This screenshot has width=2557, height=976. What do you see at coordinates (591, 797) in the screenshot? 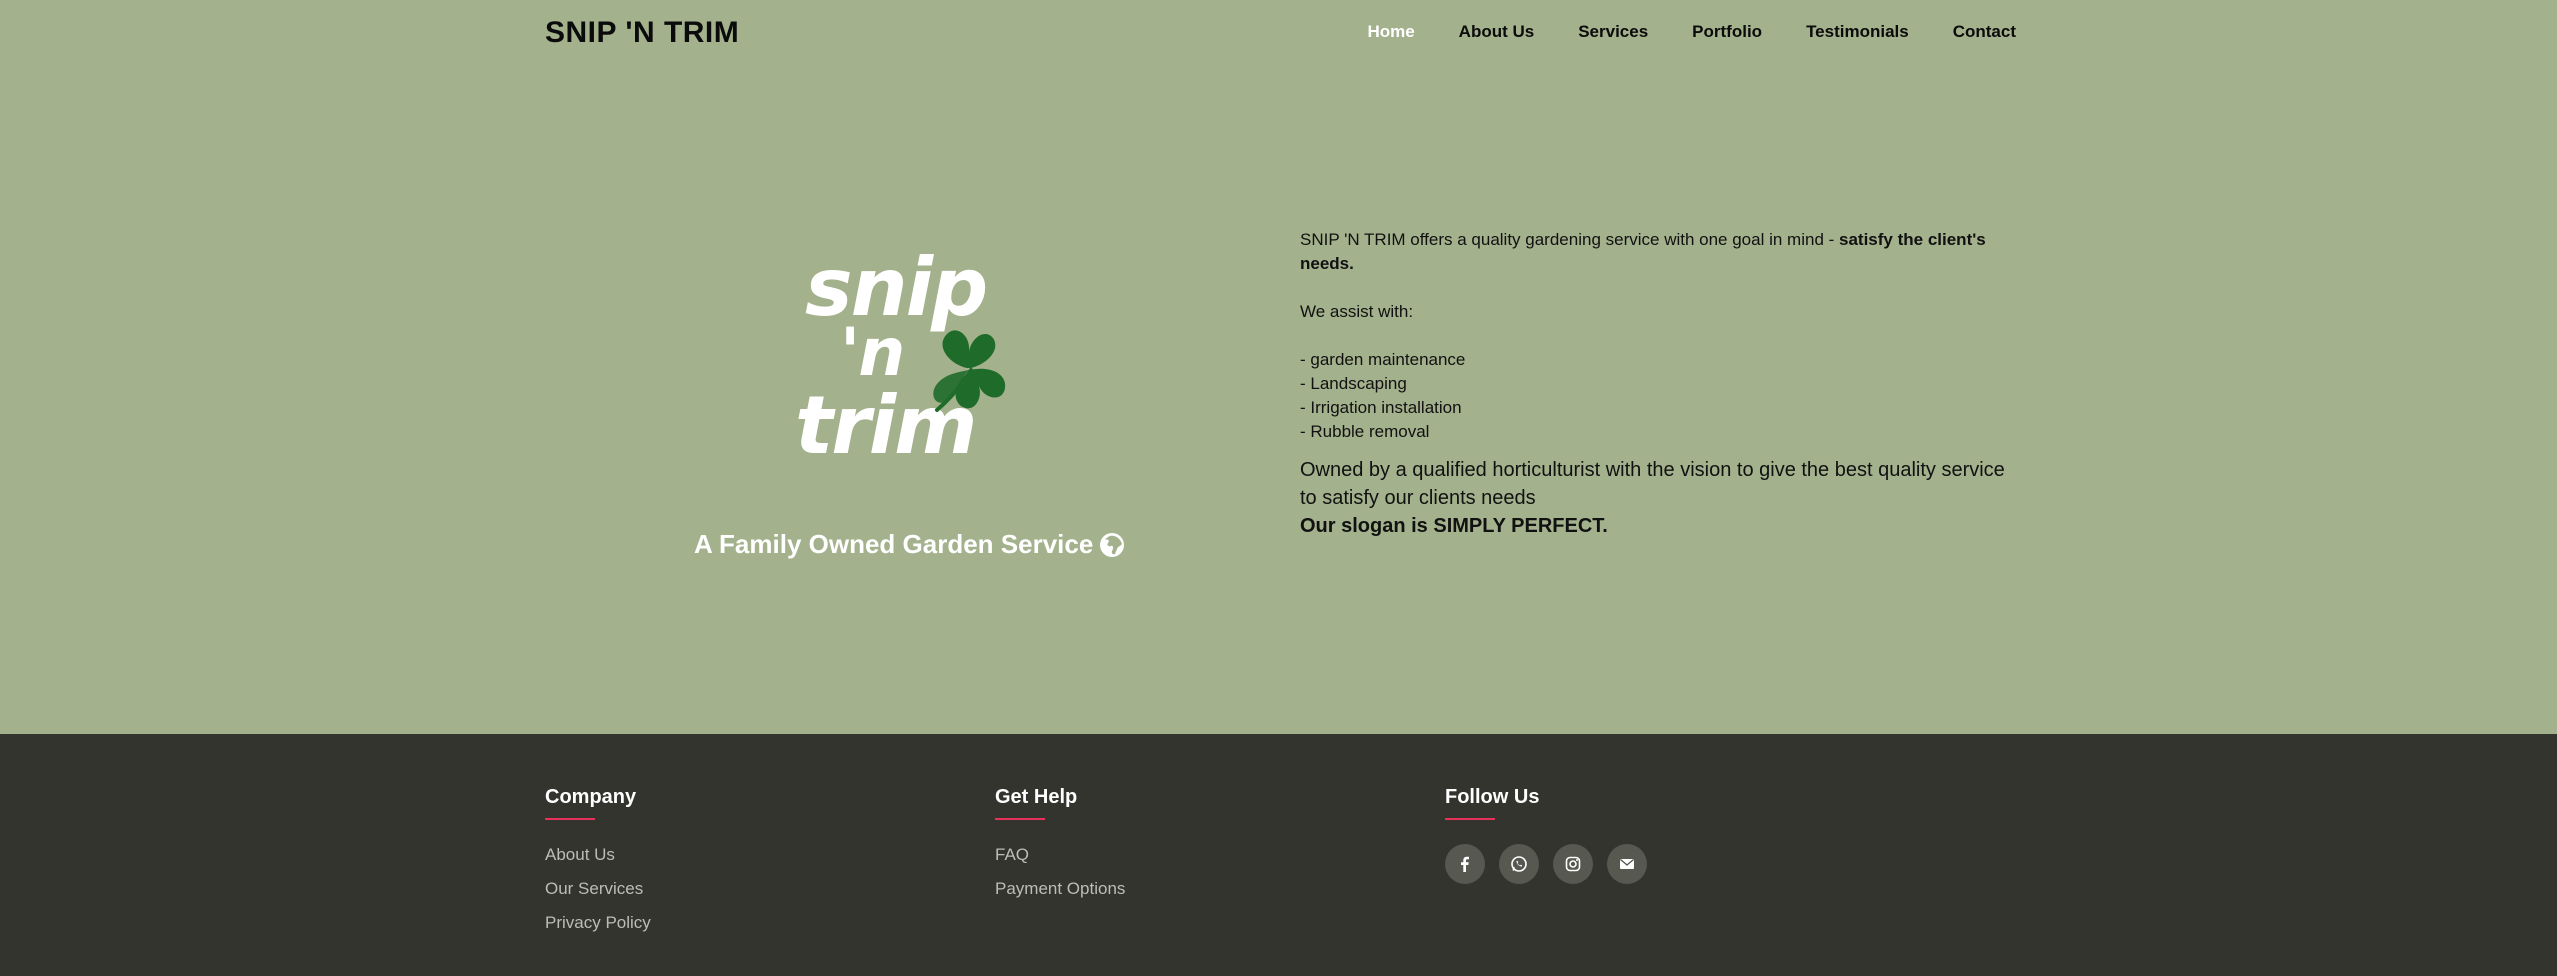
I see `footer-heading: Company` at bounding box center [591, 797].